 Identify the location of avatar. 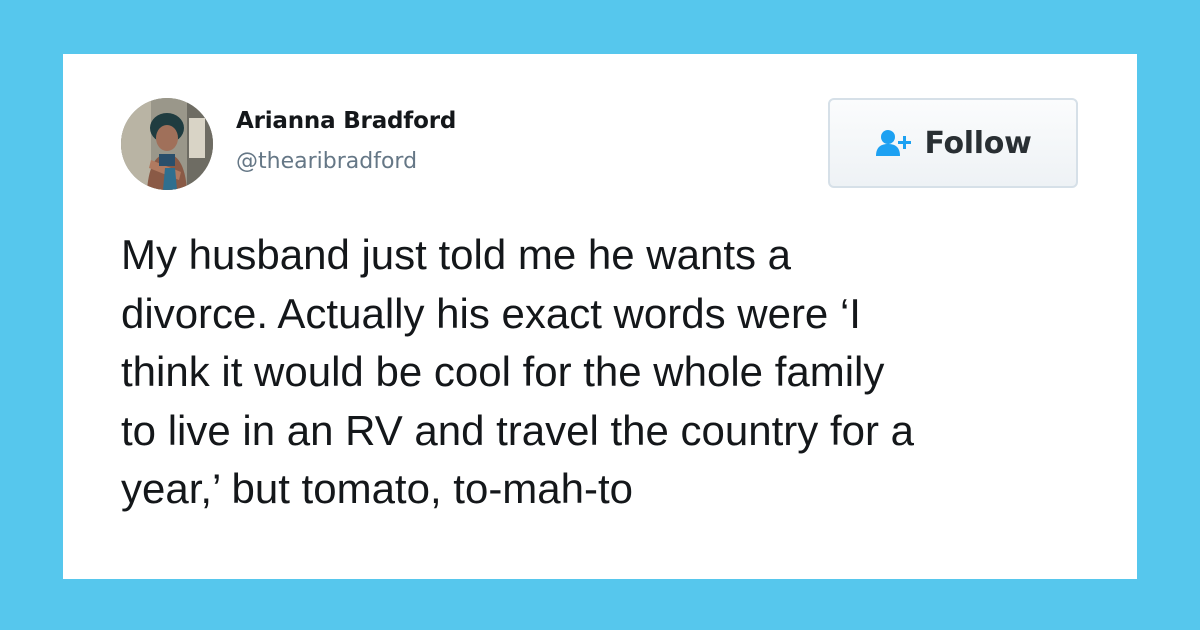
(167, 144).